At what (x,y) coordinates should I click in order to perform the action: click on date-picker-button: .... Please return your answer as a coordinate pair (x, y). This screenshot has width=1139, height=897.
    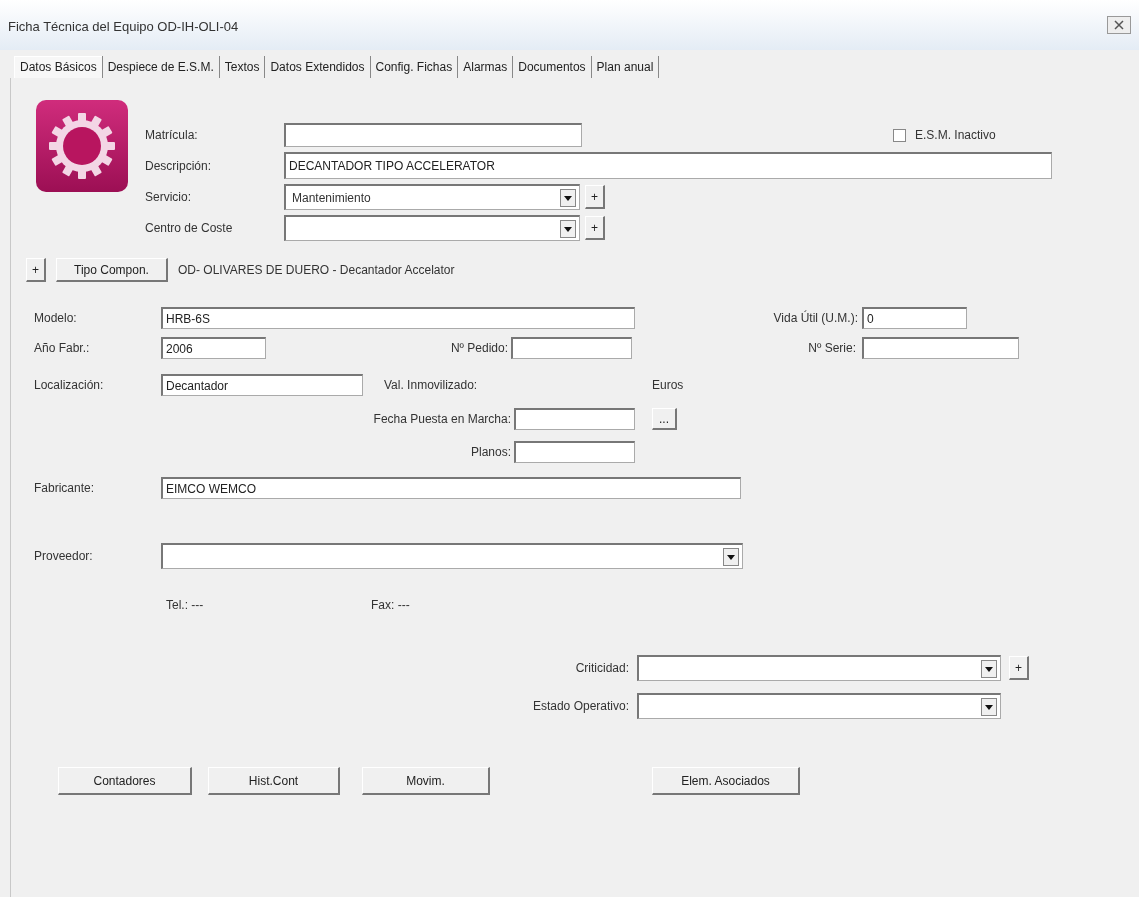
    Looking at the image, I should click on (664, 419).